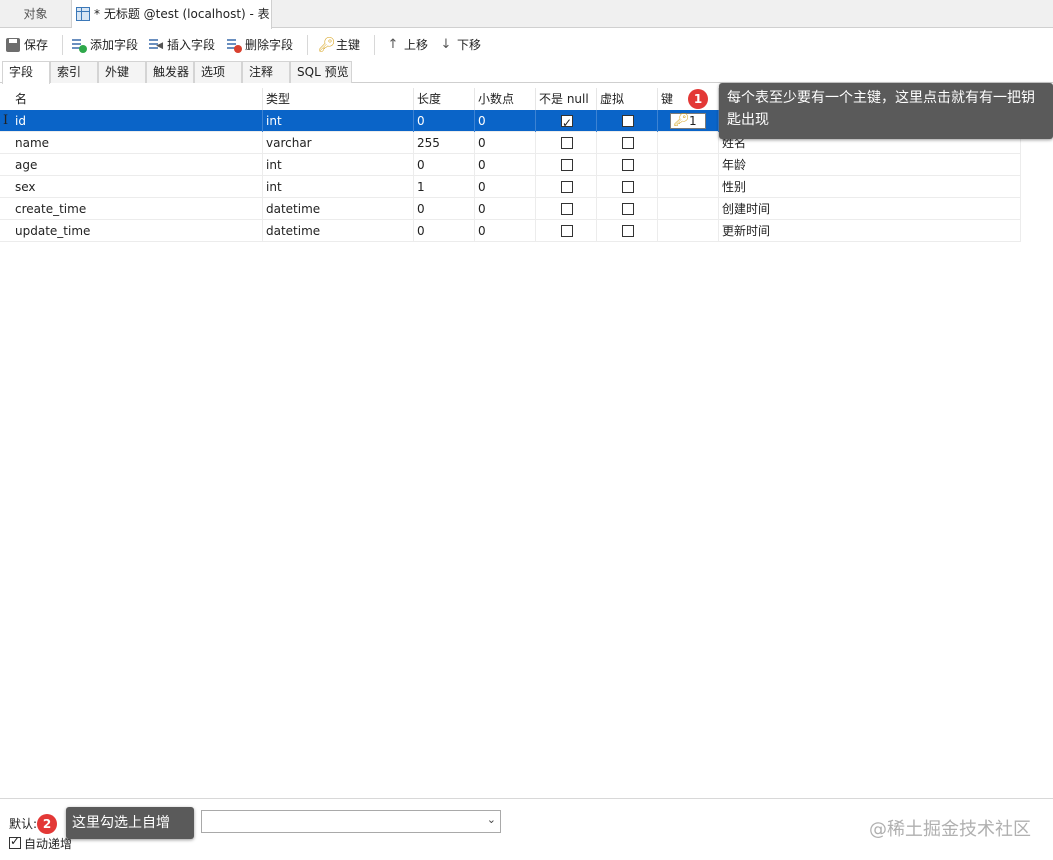 This screenshot has height=860, width=1053. I want to click on tab-triggers: 触发器, so click(170, 72).